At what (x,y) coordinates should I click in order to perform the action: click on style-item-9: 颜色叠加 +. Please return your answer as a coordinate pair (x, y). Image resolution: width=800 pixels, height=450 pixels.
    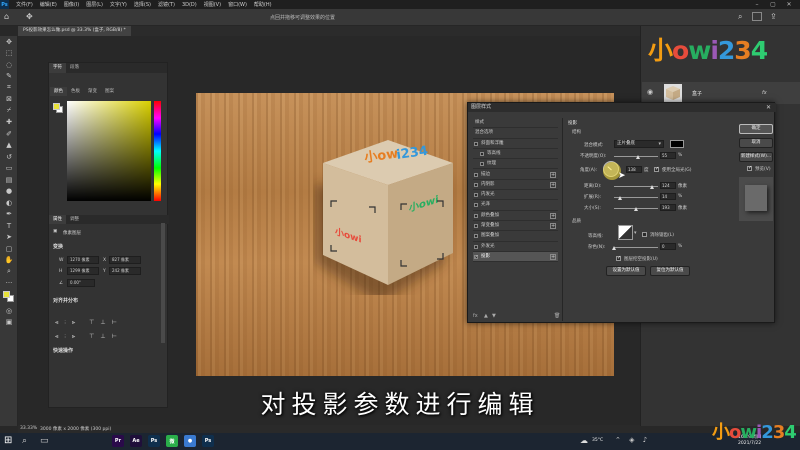
    Looking at the image, I should click on (515, 216).